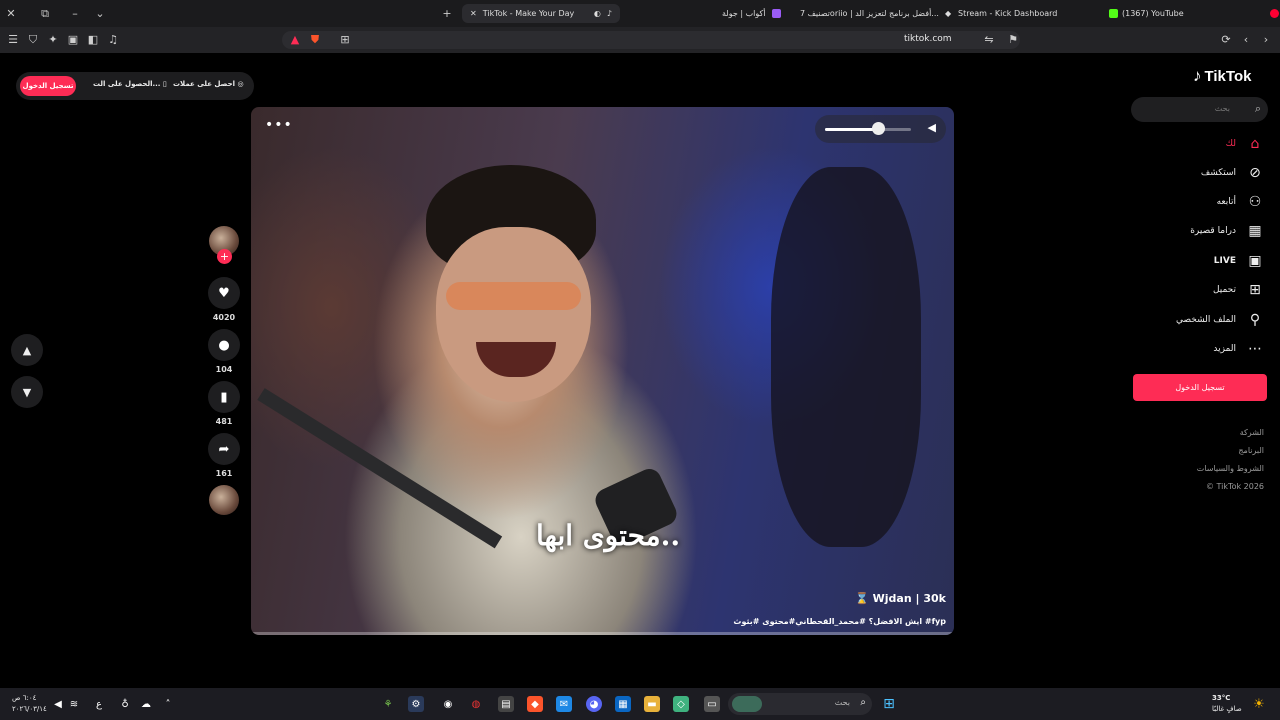 The image size is (1280, 720). Describe the element at coordinates (345, 40) in the screenshot. I see `reader-icon: ⊞` at that location.